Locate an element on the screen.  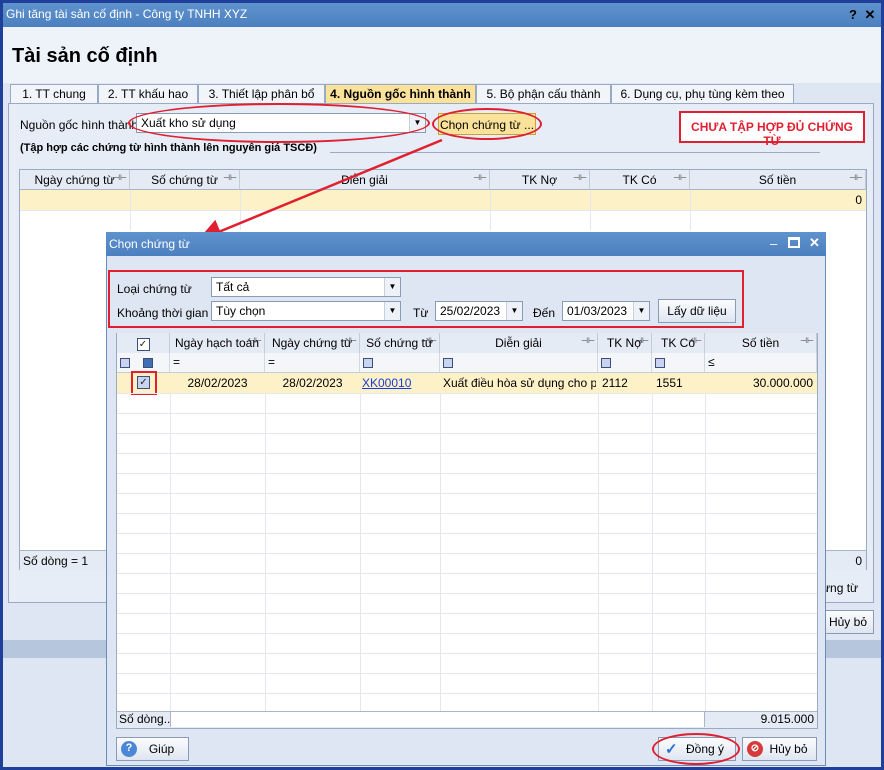
posting-date-cell: 28/02/2023 is located at coordinates (217, 383).